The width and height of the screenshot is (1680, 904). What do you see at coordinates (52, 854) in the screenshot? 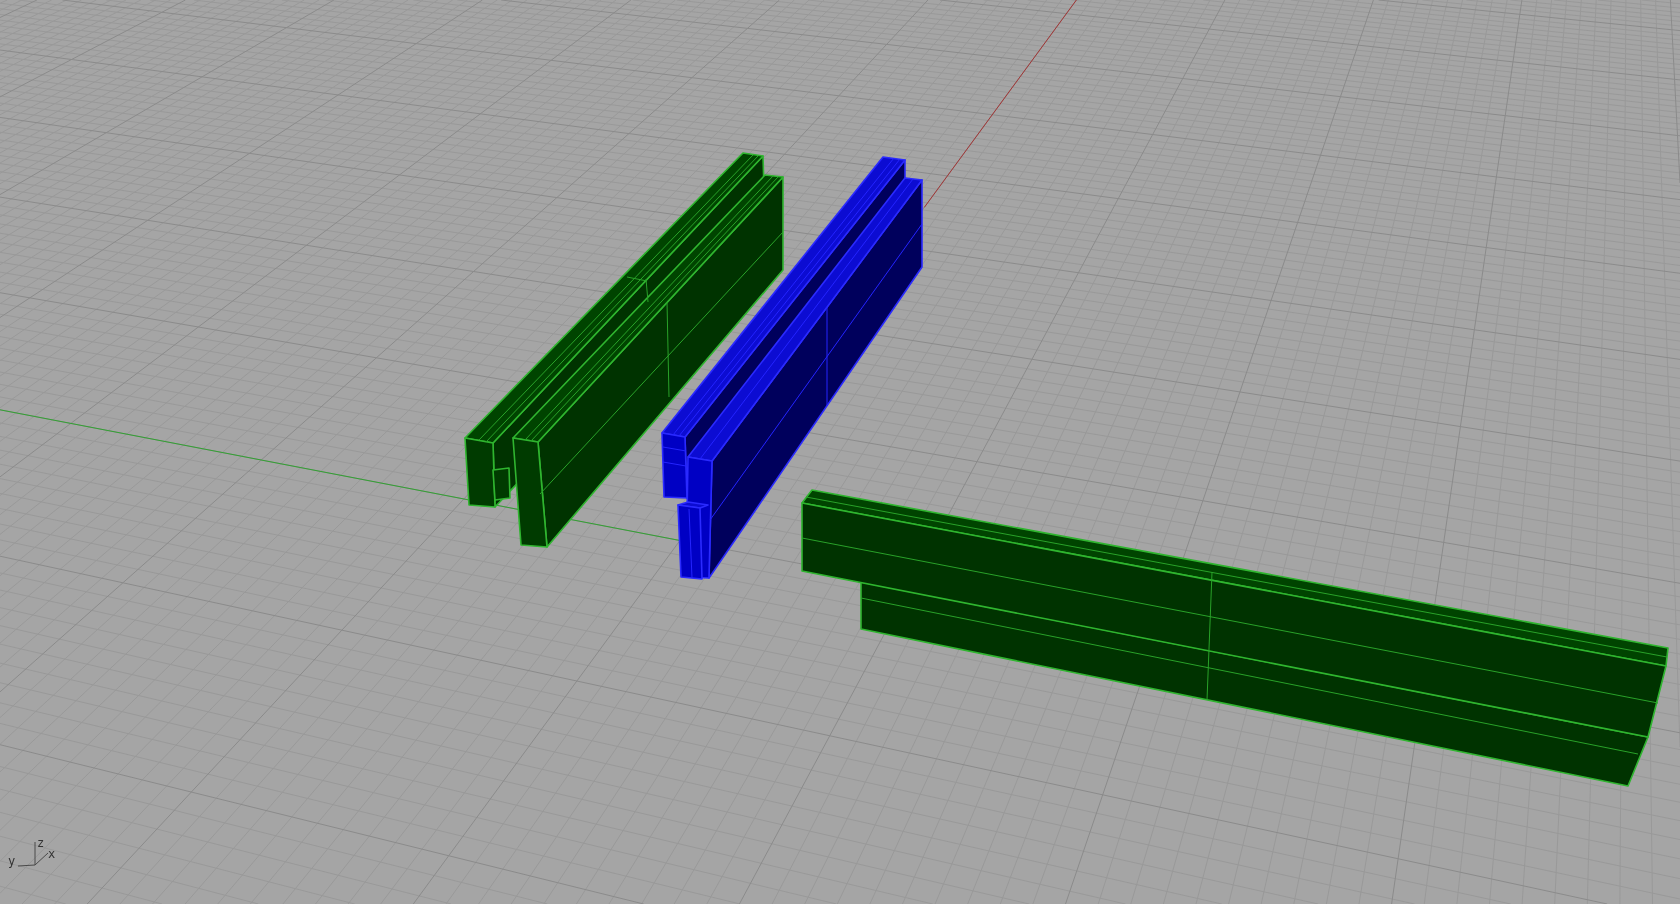
I see `axis-label: x` at bounding box center [52, 854].